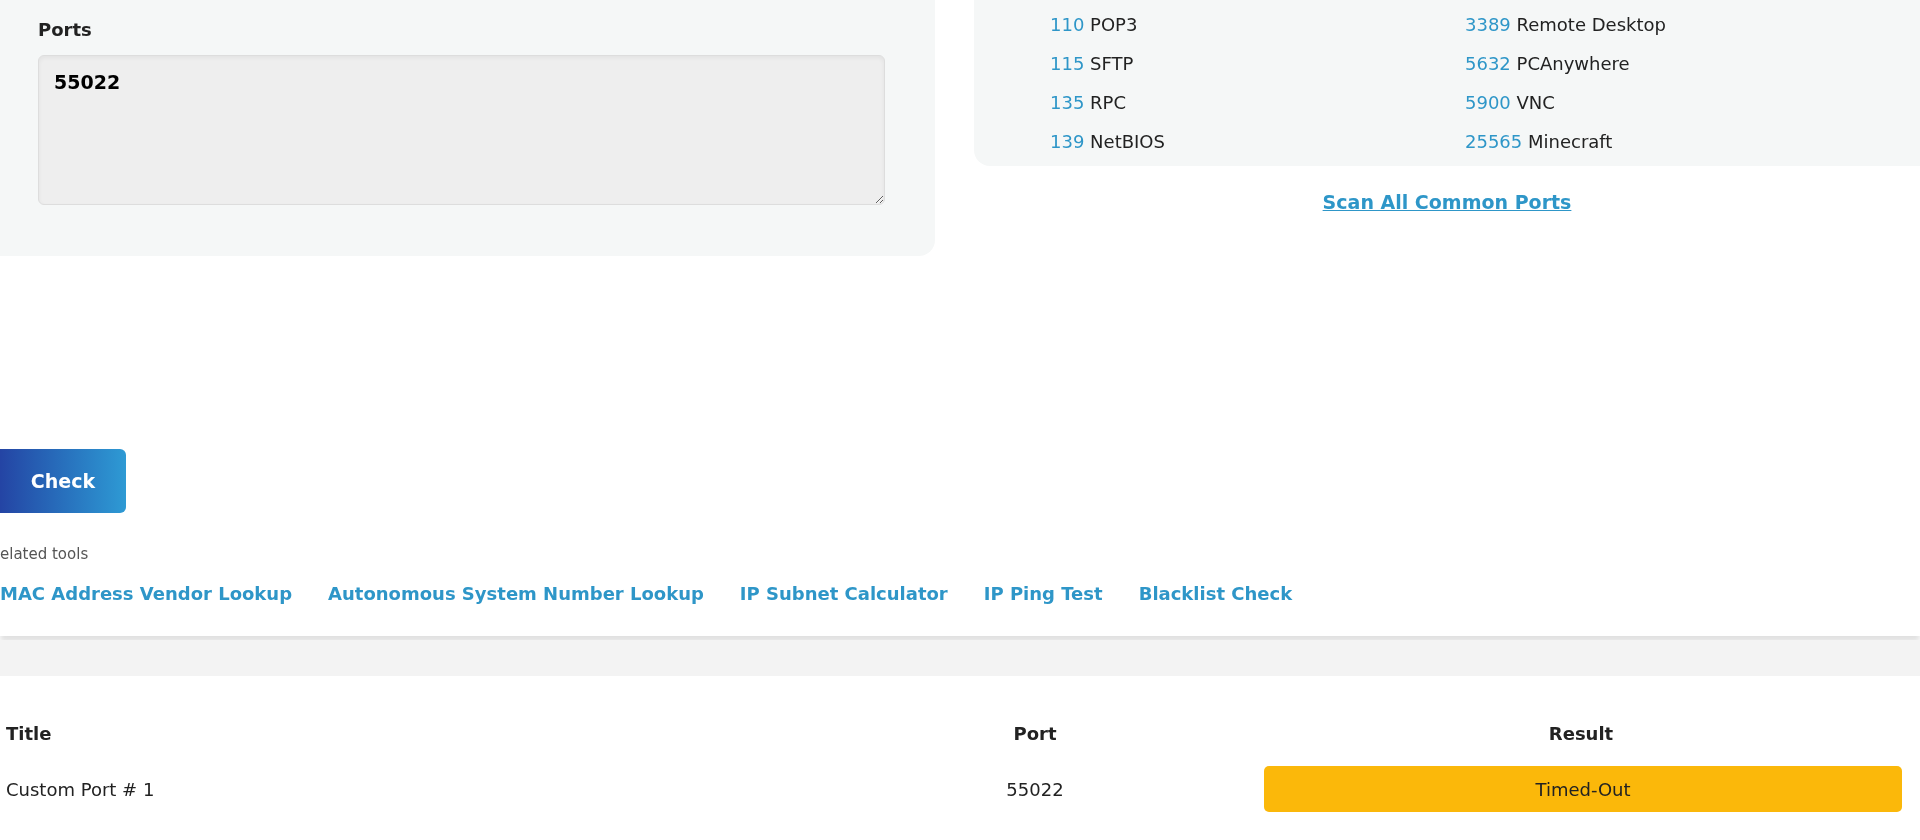 The height and width of the screenshot is (840, 1920). Describe the element at coordinates (461, 130) in the screenshot. I see `ports-field: 55022` at that location.